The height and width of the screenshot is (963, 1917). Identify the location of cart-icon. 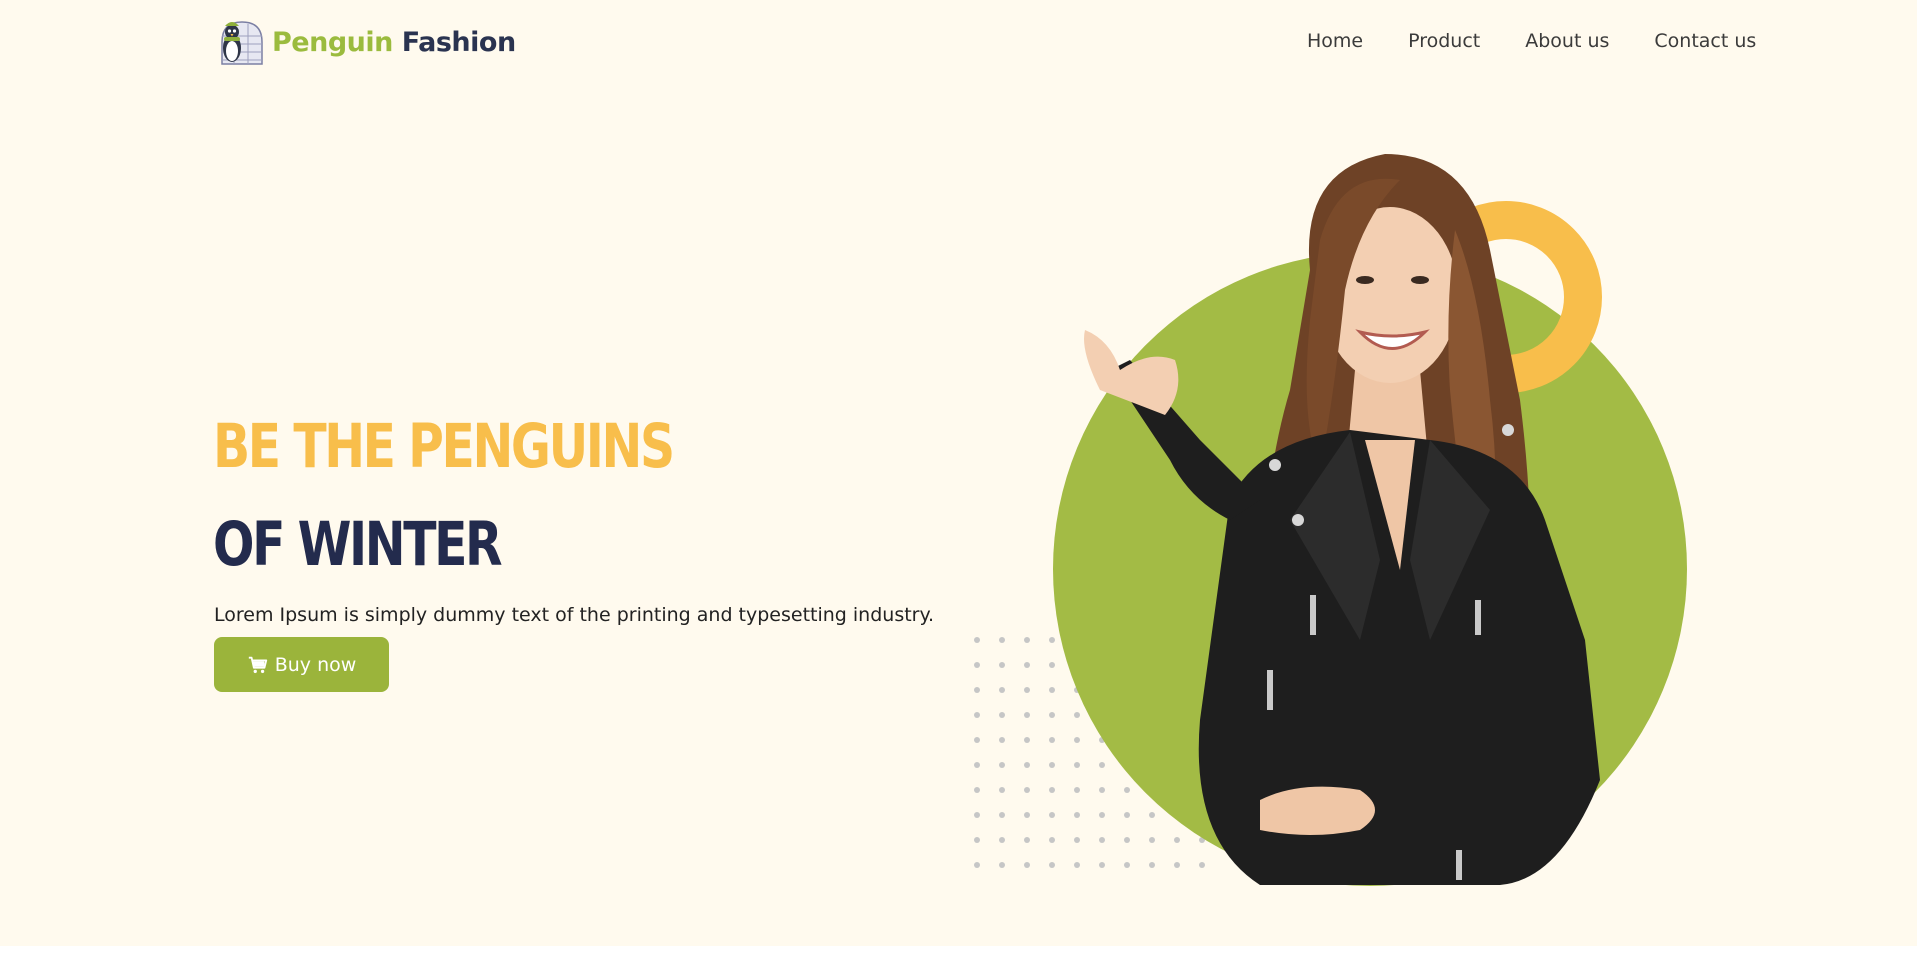
(257, 664).